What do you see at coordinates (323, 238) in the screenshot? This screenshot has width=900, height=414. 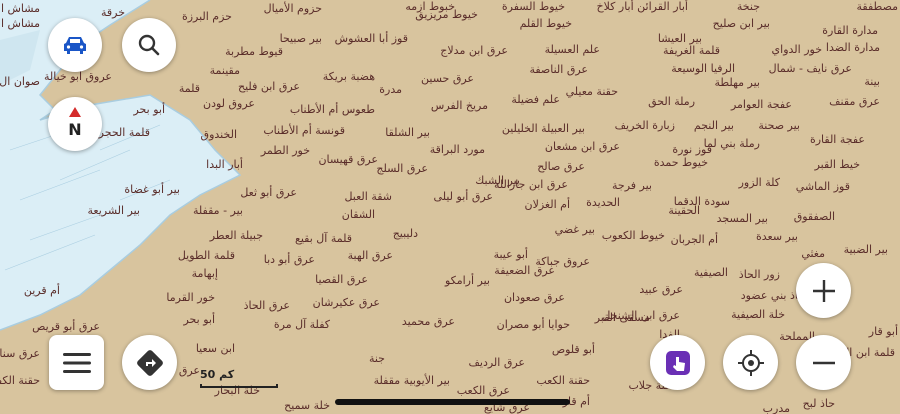 I see `place-label: قلمة آل بقيع` at bounding box center [323, 238].